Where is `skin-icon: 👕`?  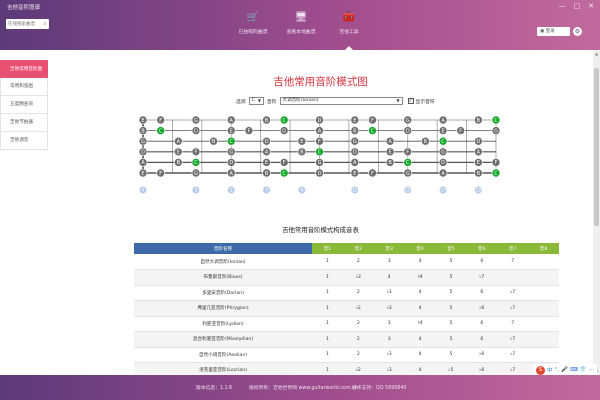 skin-icon: 👕 is located at coordinates (583, 370).